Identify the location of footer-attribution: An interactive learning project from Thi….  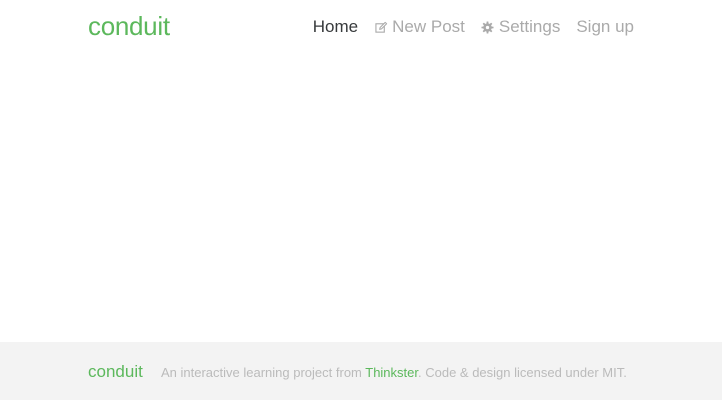
(394, 373).